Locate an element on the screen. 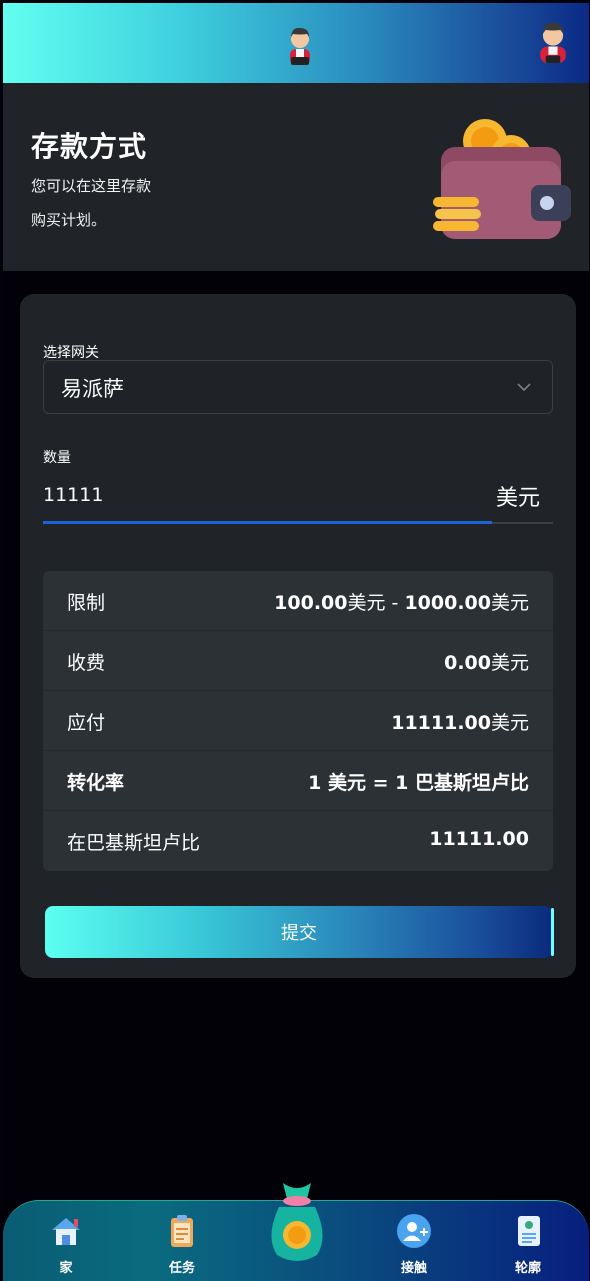 The height and width of the screenshot is (1281, 590). page-title: 存款方式 is located at coordinates (89, 146).